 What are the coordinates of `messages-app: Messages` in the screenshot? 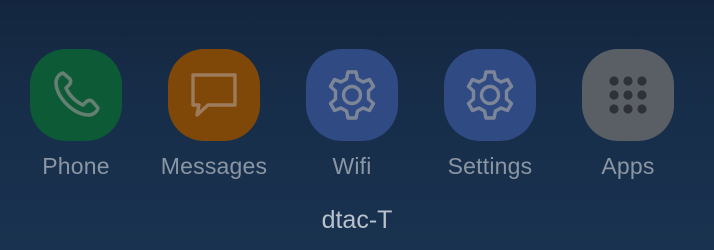 It's located at (214, 119).